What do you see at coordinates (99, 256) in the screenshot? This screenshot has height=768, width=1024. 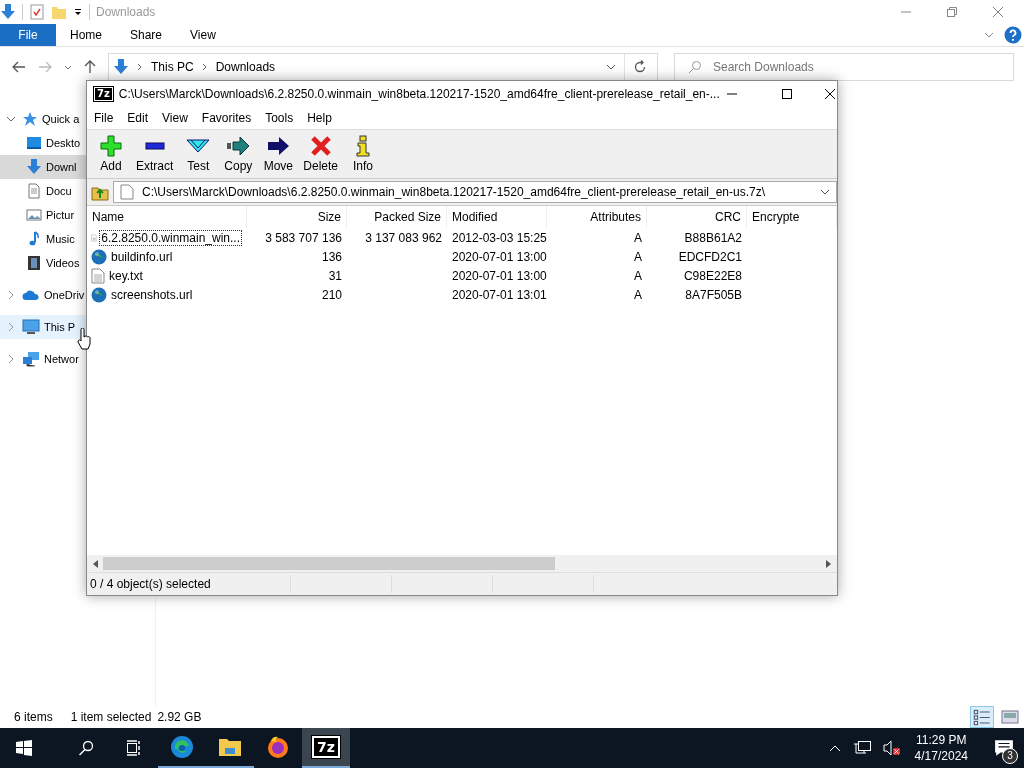 I see `globe-icon` at bounding box center [99, 256].